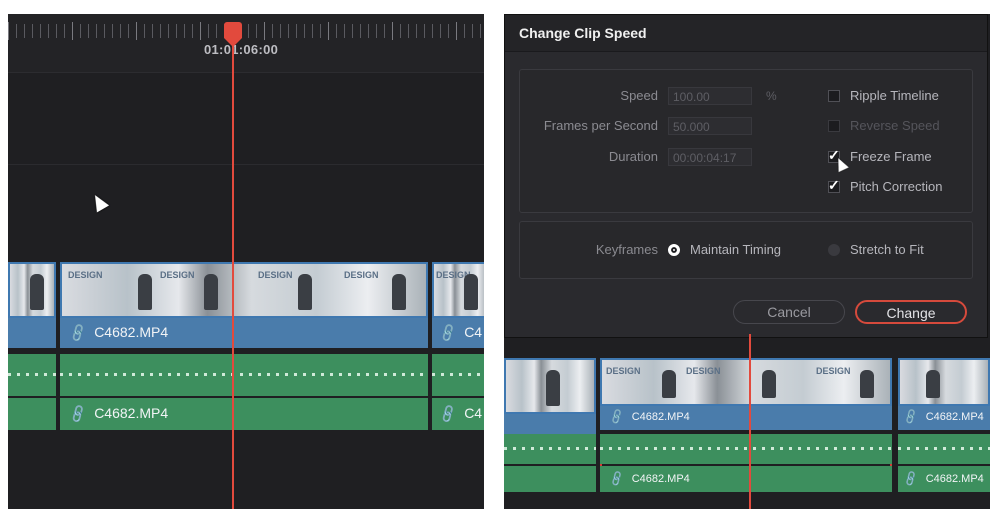 The image size is (990, 509). I want to click on speed-label: Speed, so click(639, 95).